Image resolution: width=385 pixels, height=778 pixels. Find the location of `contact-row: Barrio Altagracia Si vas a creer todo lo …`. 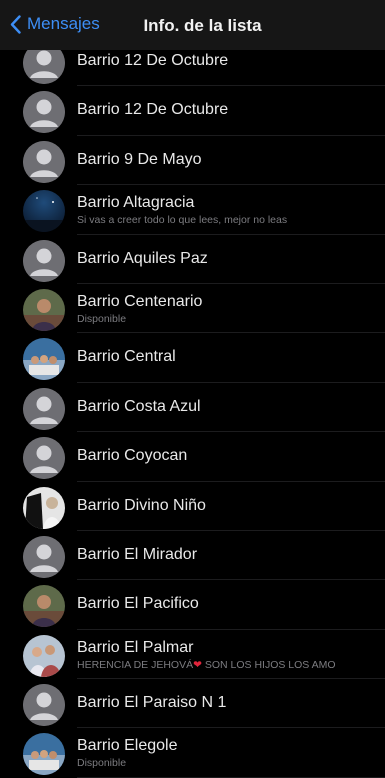

contact-row: Barrio Altagracia Si vas a creer todo lo … is located at coordinates (192, 210).